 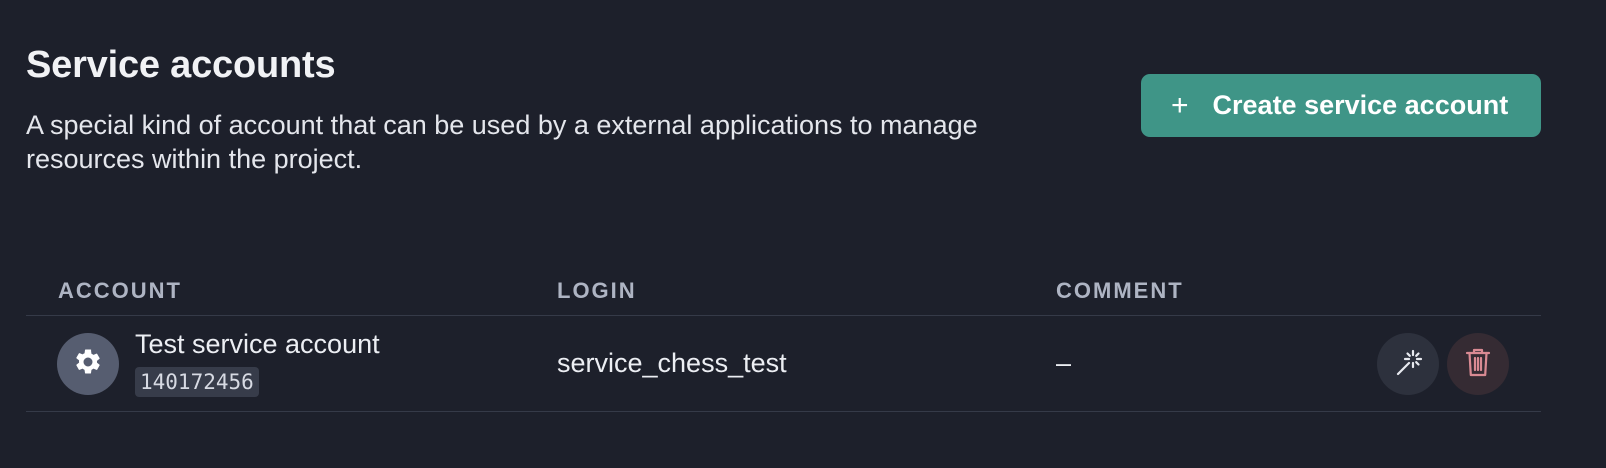 What do you see at coordinates (1064, 363) in the screenshot?
I see `account-comment: –` at bounding box center [1064, 363].